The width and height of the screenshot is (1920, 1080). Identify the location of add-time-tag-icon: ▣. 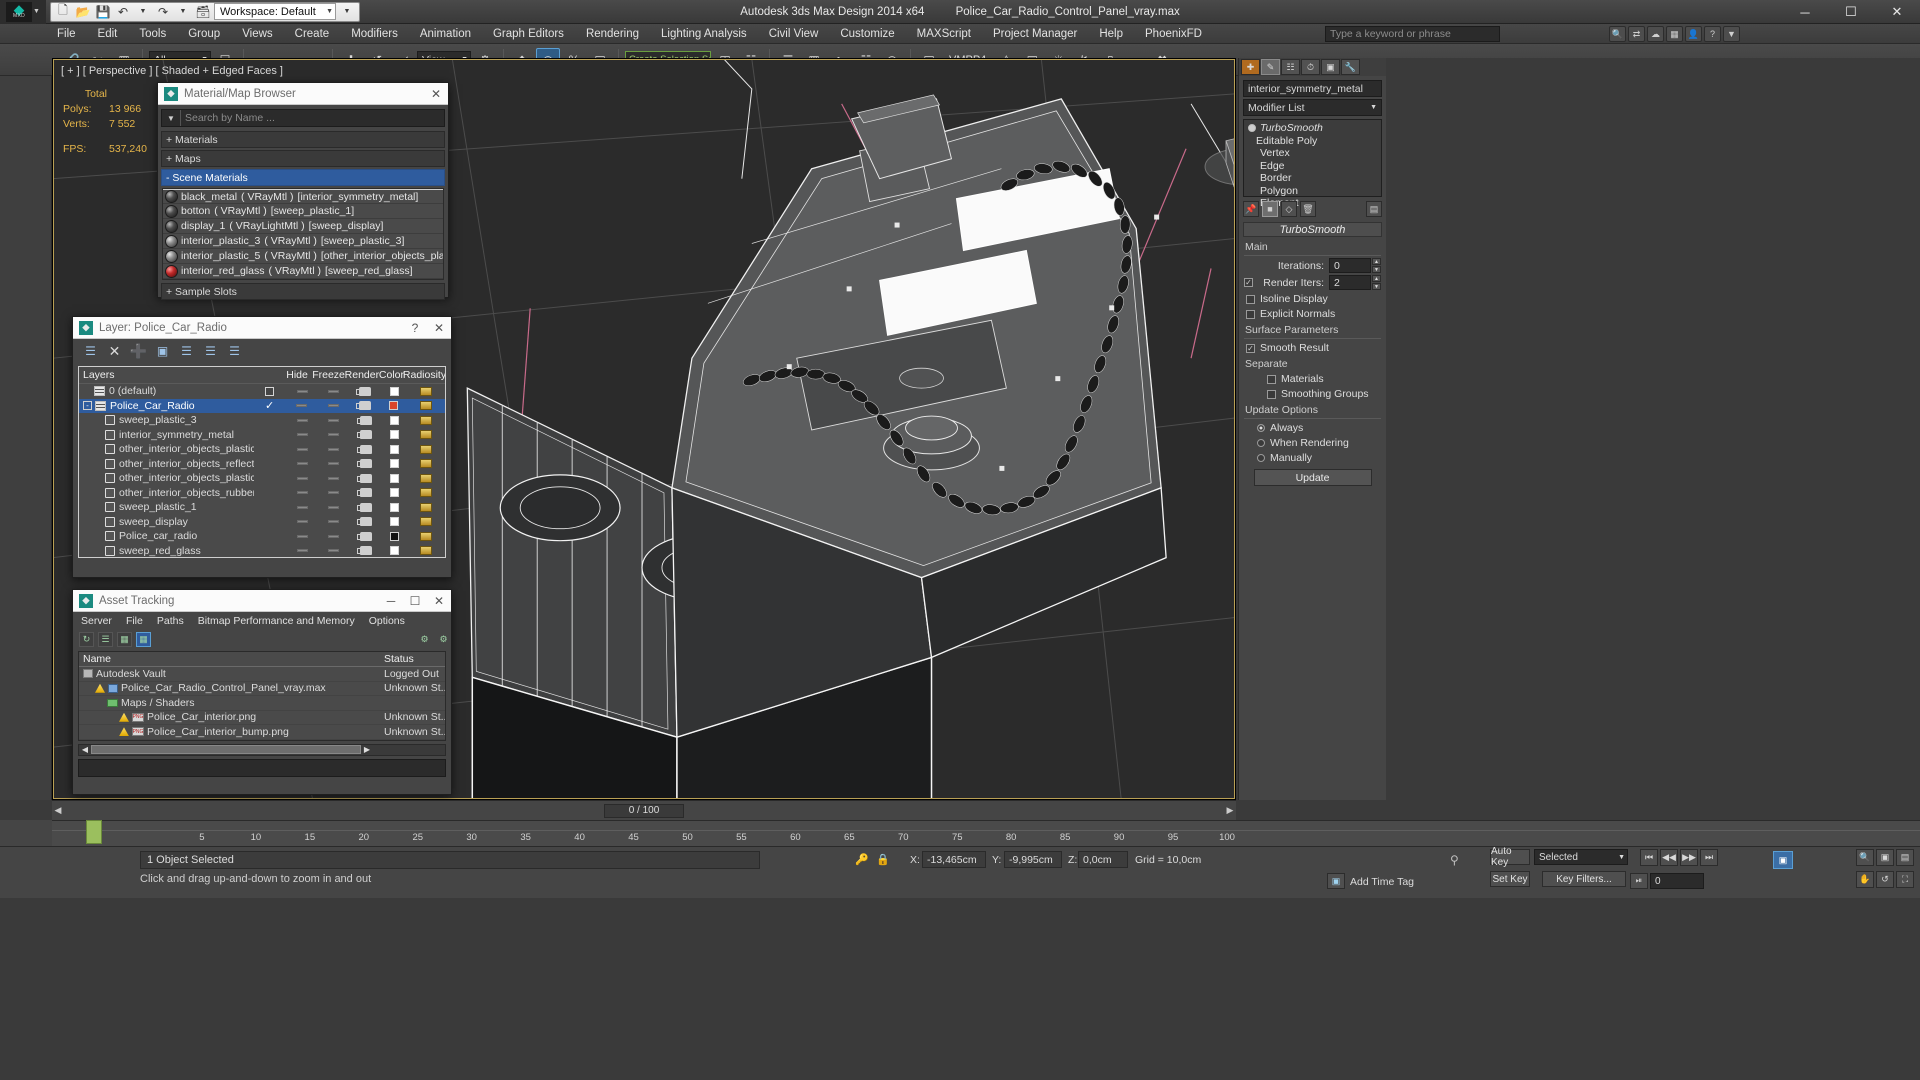
(1336, 881).